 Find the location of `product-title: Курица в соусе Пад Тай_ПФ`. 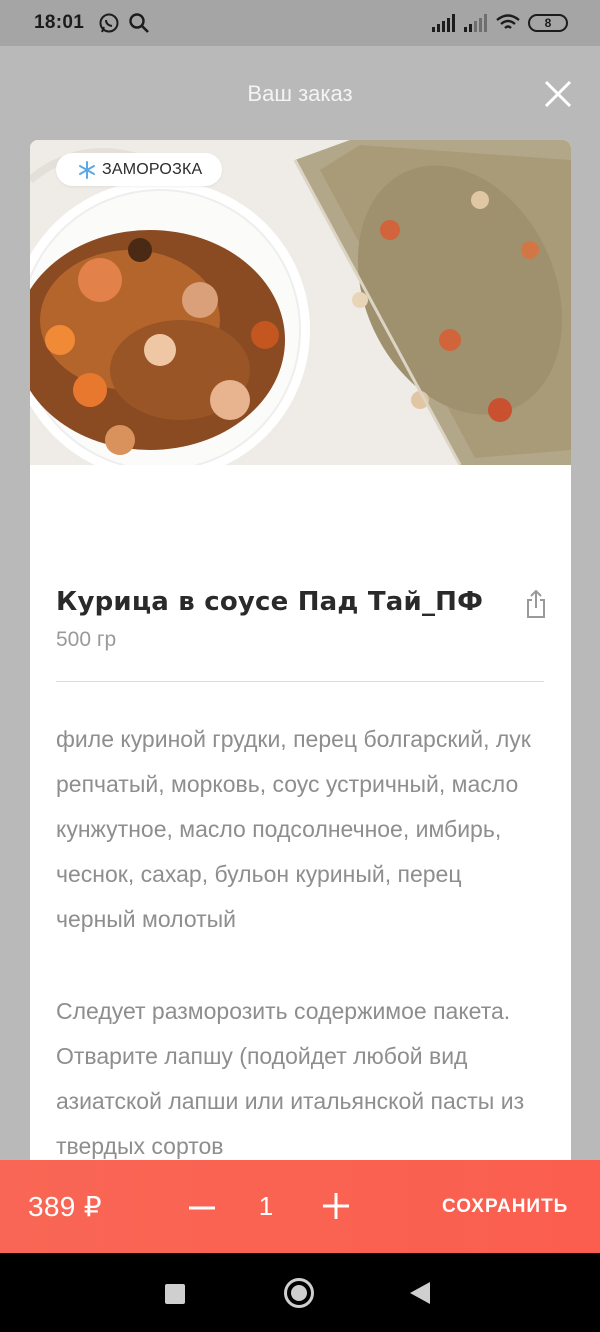

product-title: Курица в соусе Пад Тай_ПФ is located at coordinates (270, 602).